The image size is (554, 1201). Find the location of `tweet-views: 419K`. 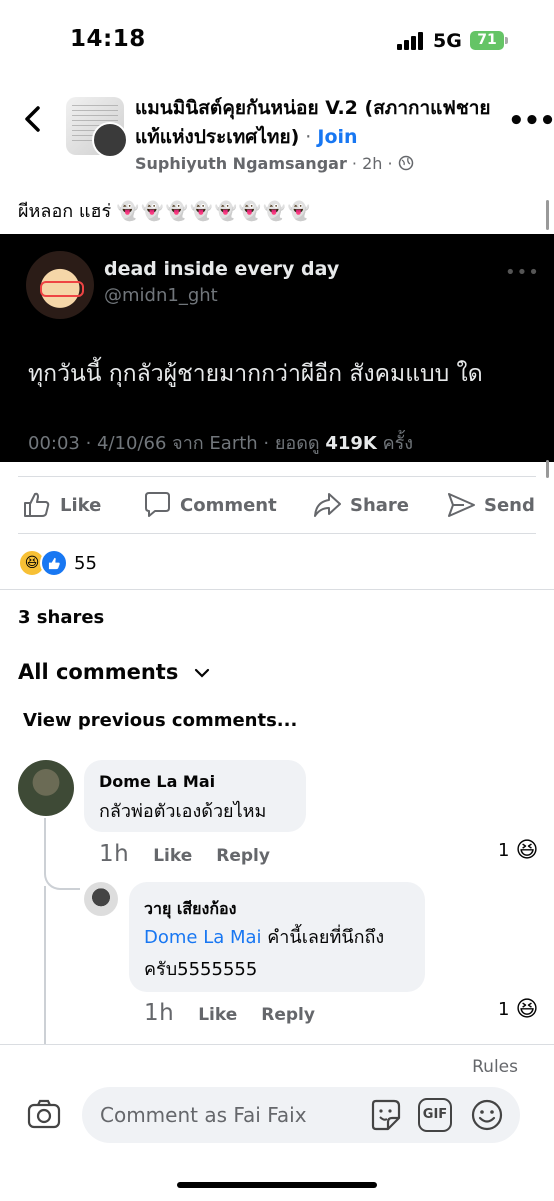

tweet-views: 419K is located at coordinates (351, 443).